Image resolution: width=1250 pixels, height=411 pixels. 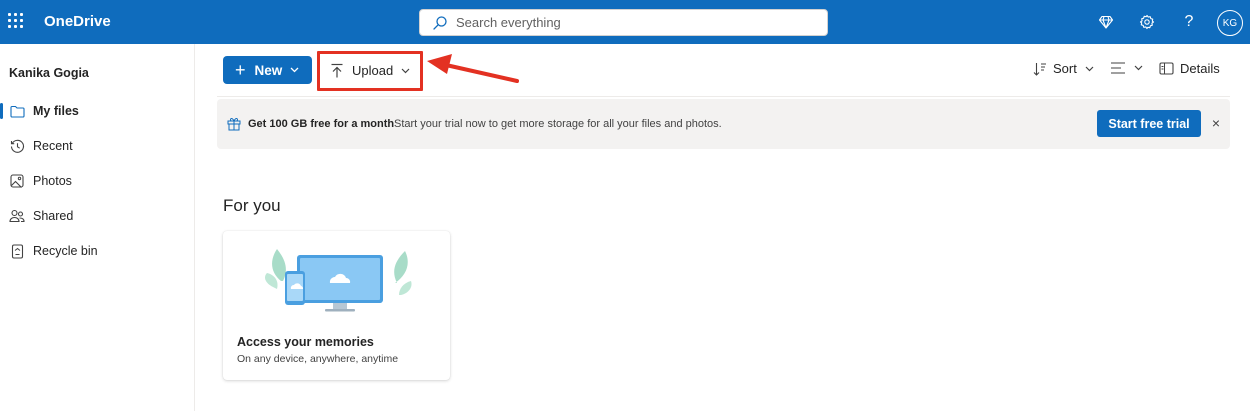 What do you see at coordinates (1106, 22) in the screenshot?
I see `premium-diamond-icon` at bounding box center [1106, 22].